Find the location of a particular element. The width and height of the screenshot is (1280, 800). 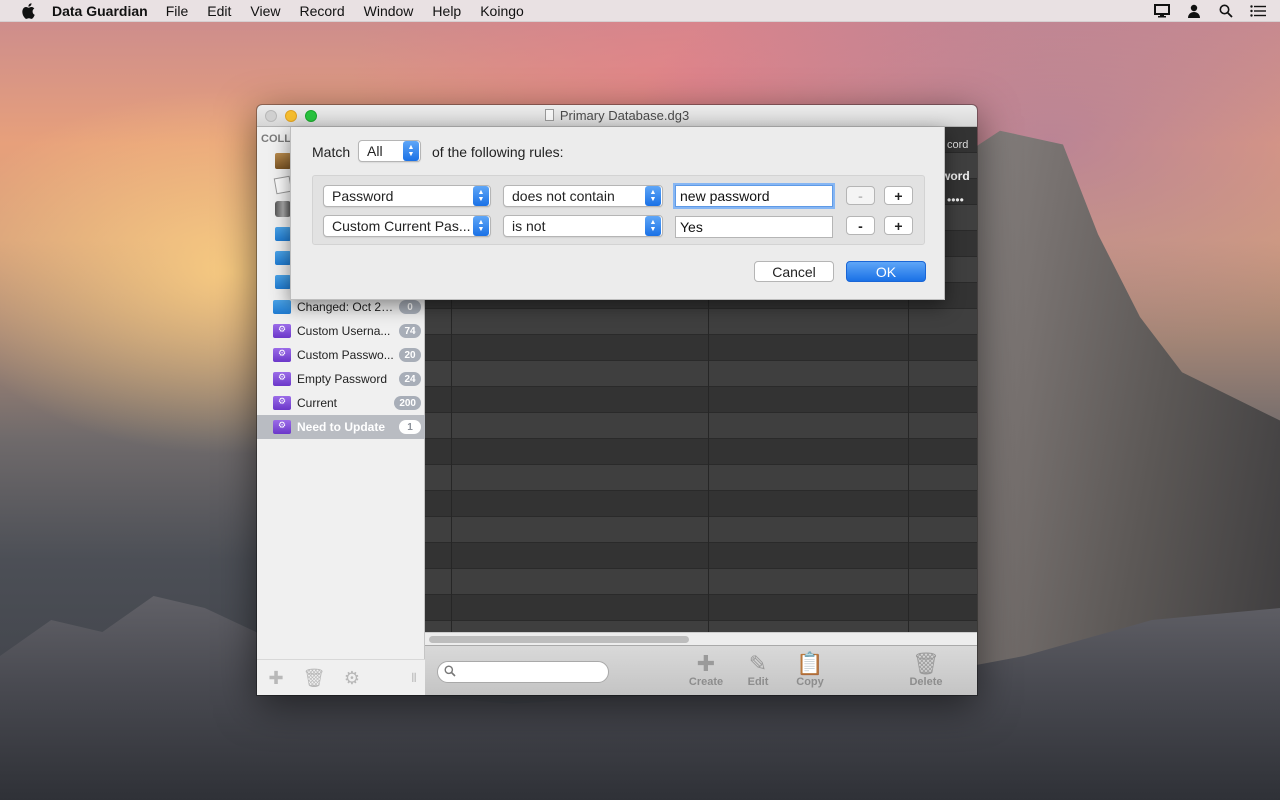

trash-can-icon is located at coordinates (283, 209).